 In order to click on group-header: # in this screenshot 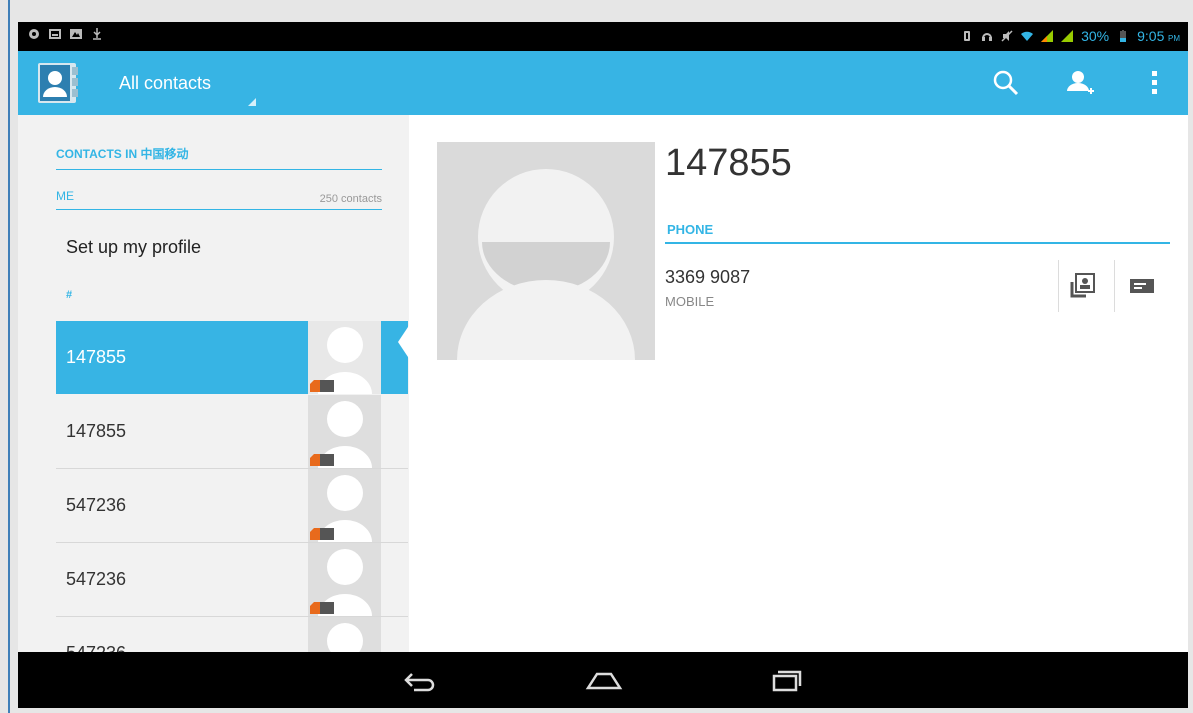, I will do `click(69, 295)`.